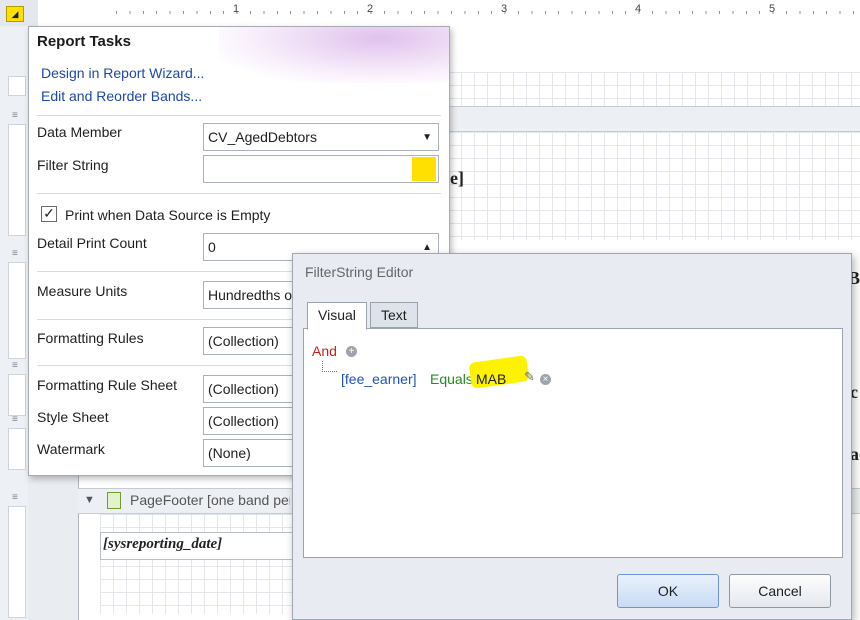 This screenshot has width=860, height=620. Describe the element at coordinates (394, 315) in the screenshot. I see `tab-text: Text` at that location.